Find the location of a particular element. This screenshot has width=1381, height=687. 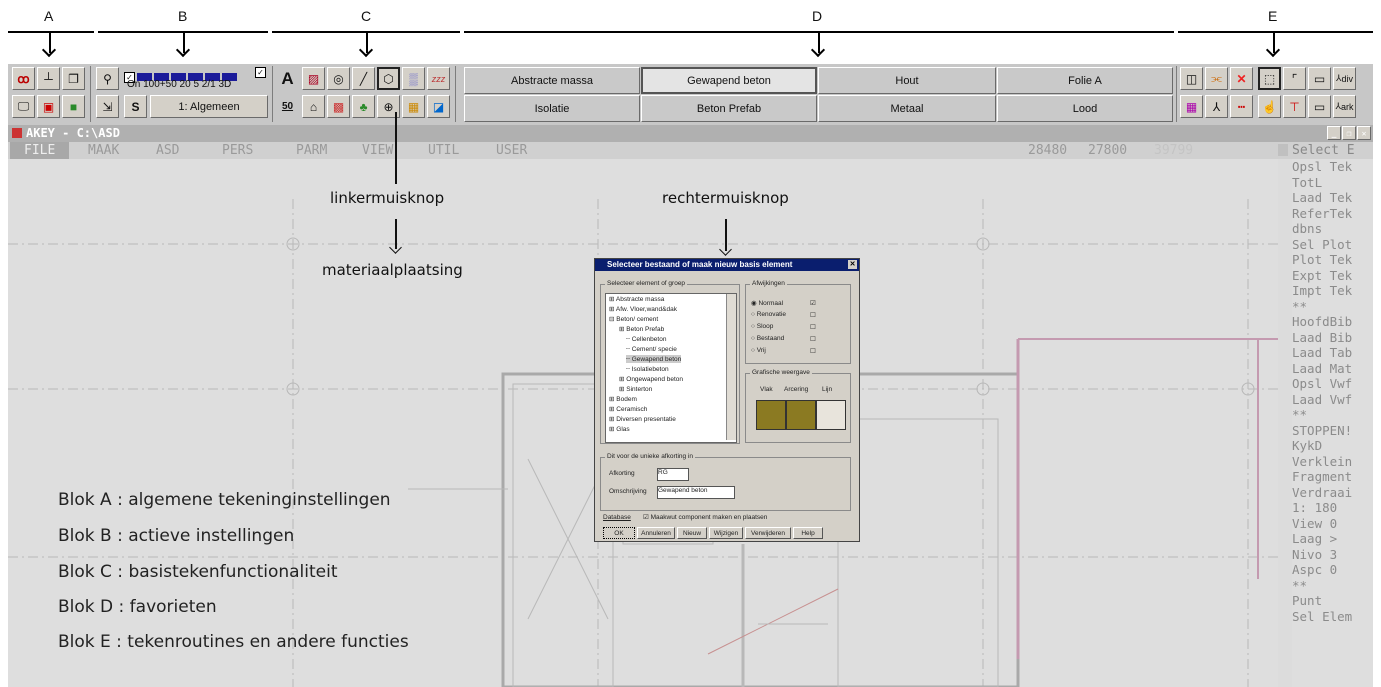

house-icon: ⌂ is located at coordinates (313, 106).